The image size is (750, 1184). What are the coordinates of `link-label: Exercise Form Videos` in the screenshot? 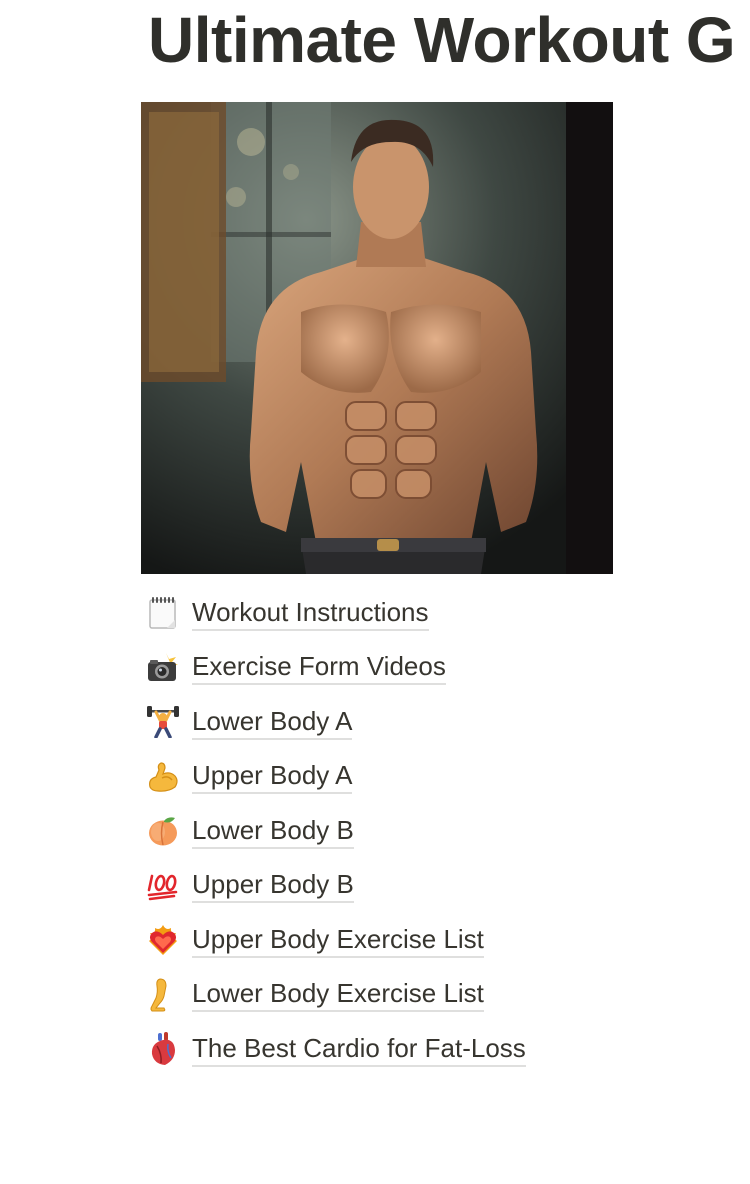 It's located at (319, 668).